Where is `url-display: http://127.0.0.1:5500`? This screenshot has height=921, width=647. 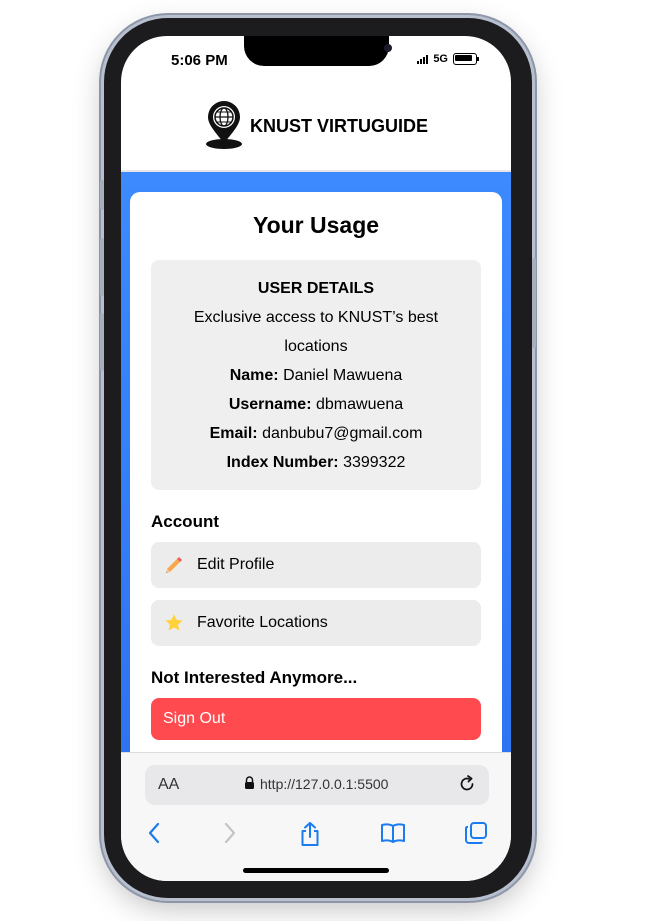
url-display: http://127.0.0.1:5500 is located at coordinates (316, 784).